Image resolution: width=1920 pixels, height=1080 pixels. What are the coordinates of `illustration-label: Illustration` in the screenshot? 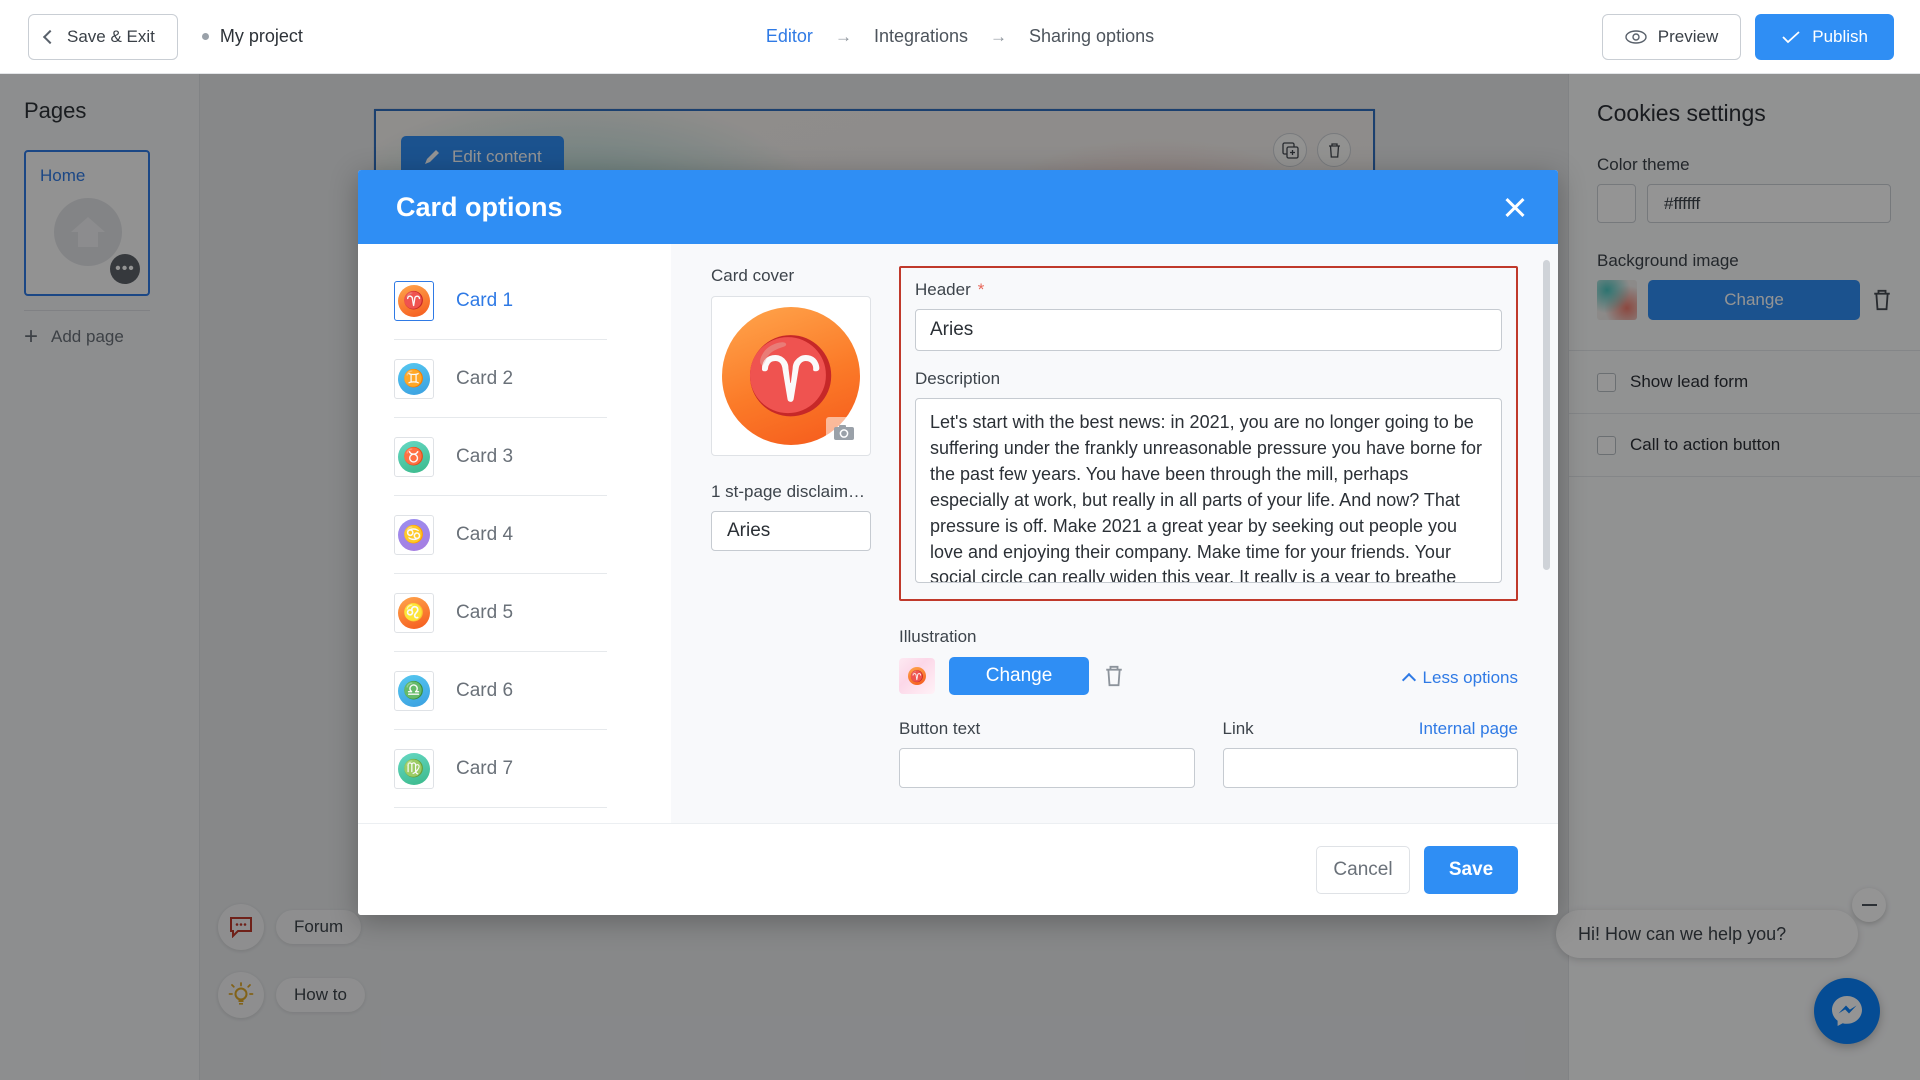 It's located at (938, 636).